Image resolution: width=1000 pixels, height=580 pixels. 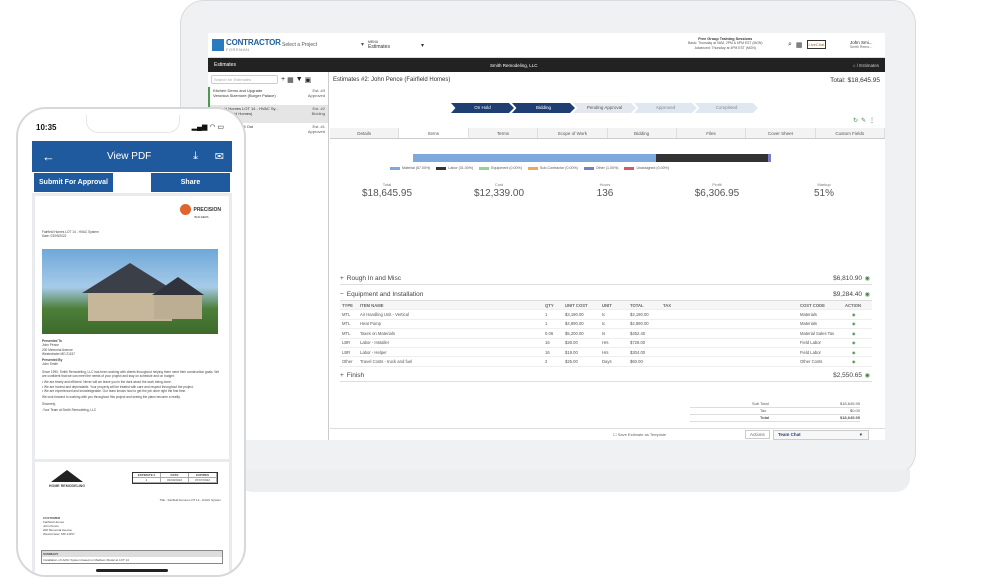 What do you see at coordinates (482, 108) in the screenshot?
I see `stage-on-hold: On Hold` at bounding box center [482, 108].